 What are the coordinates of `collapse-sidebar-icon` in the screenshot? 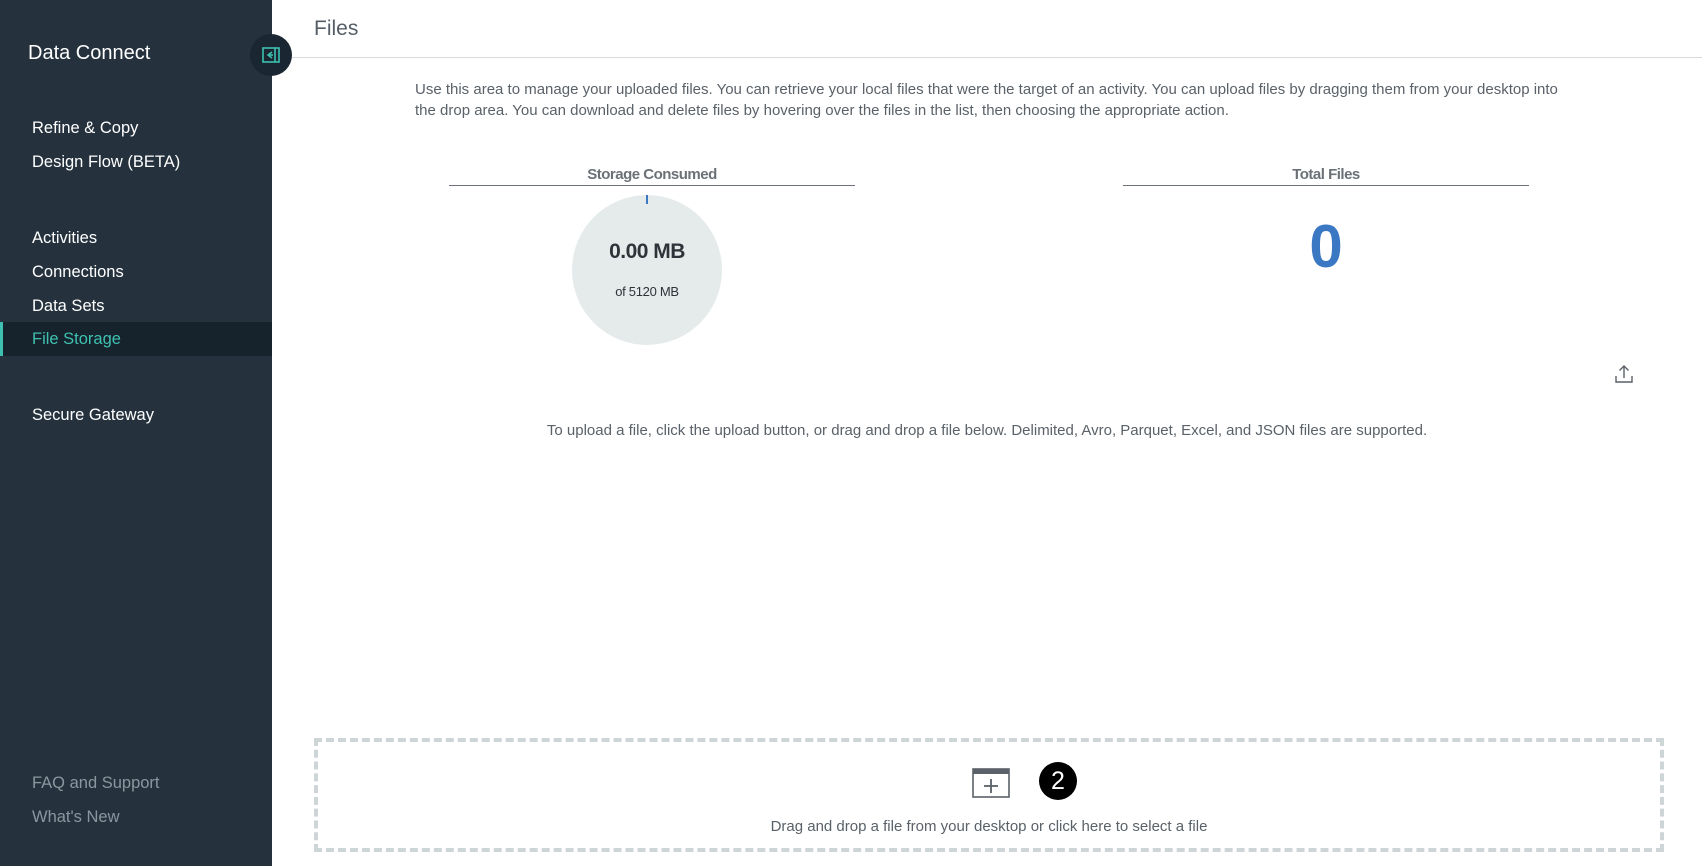 It's located at (271, 55).